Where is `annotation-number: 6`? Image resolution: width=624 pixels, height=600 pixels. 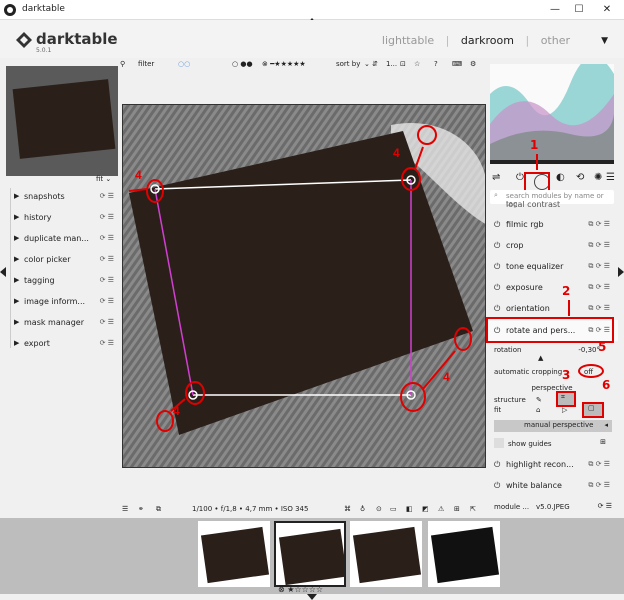 annotation-number: 6 is located at coordinates (606, 385).